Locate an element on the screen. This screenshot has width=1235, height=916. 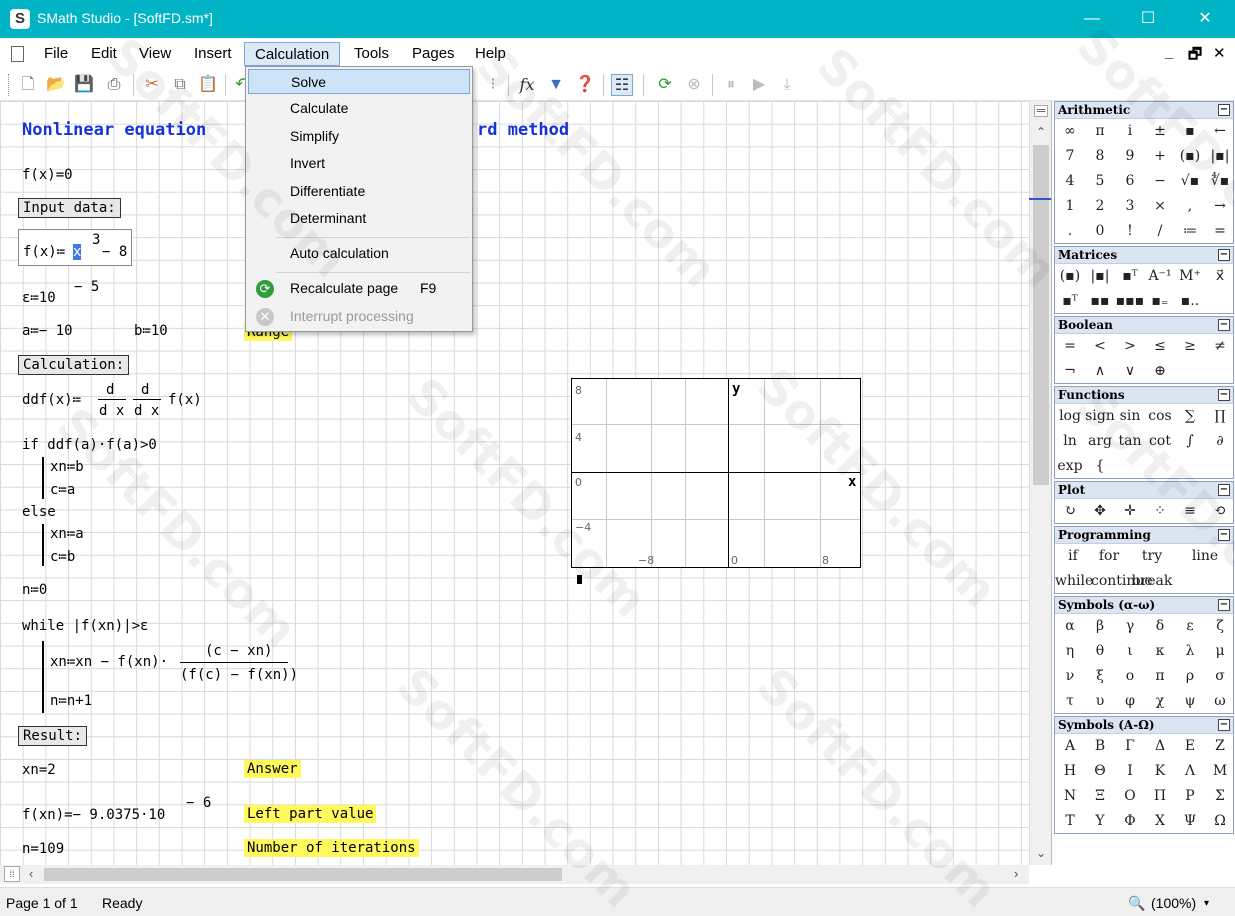
arithmetic-button: 0 is located at coordinates (1100, 231).